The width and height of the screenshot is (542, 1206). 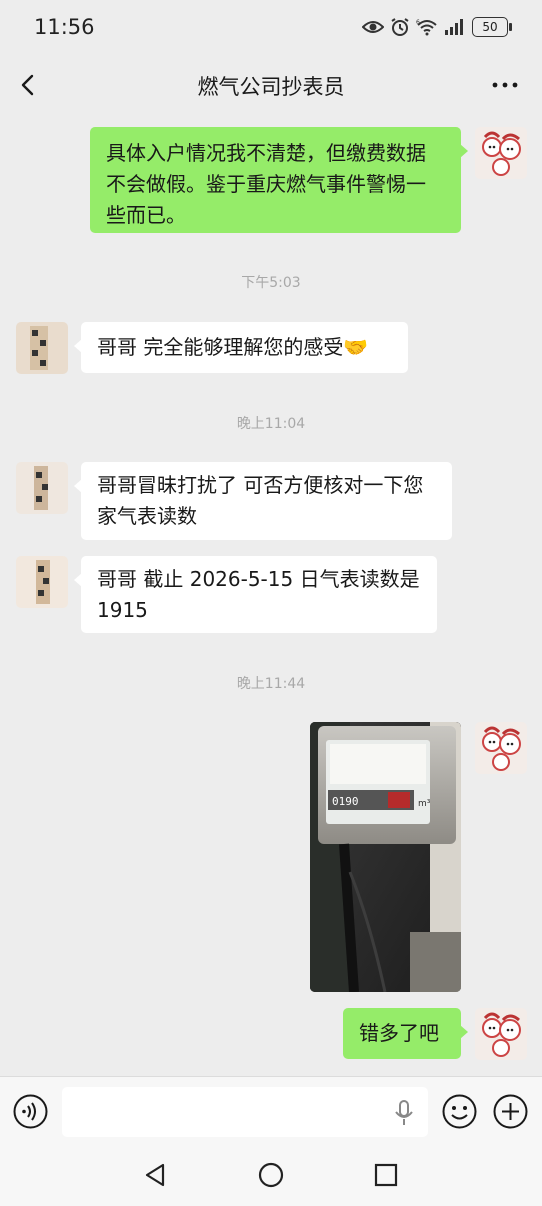 I want to click on alarm-icon, so click(x=400, y=27).